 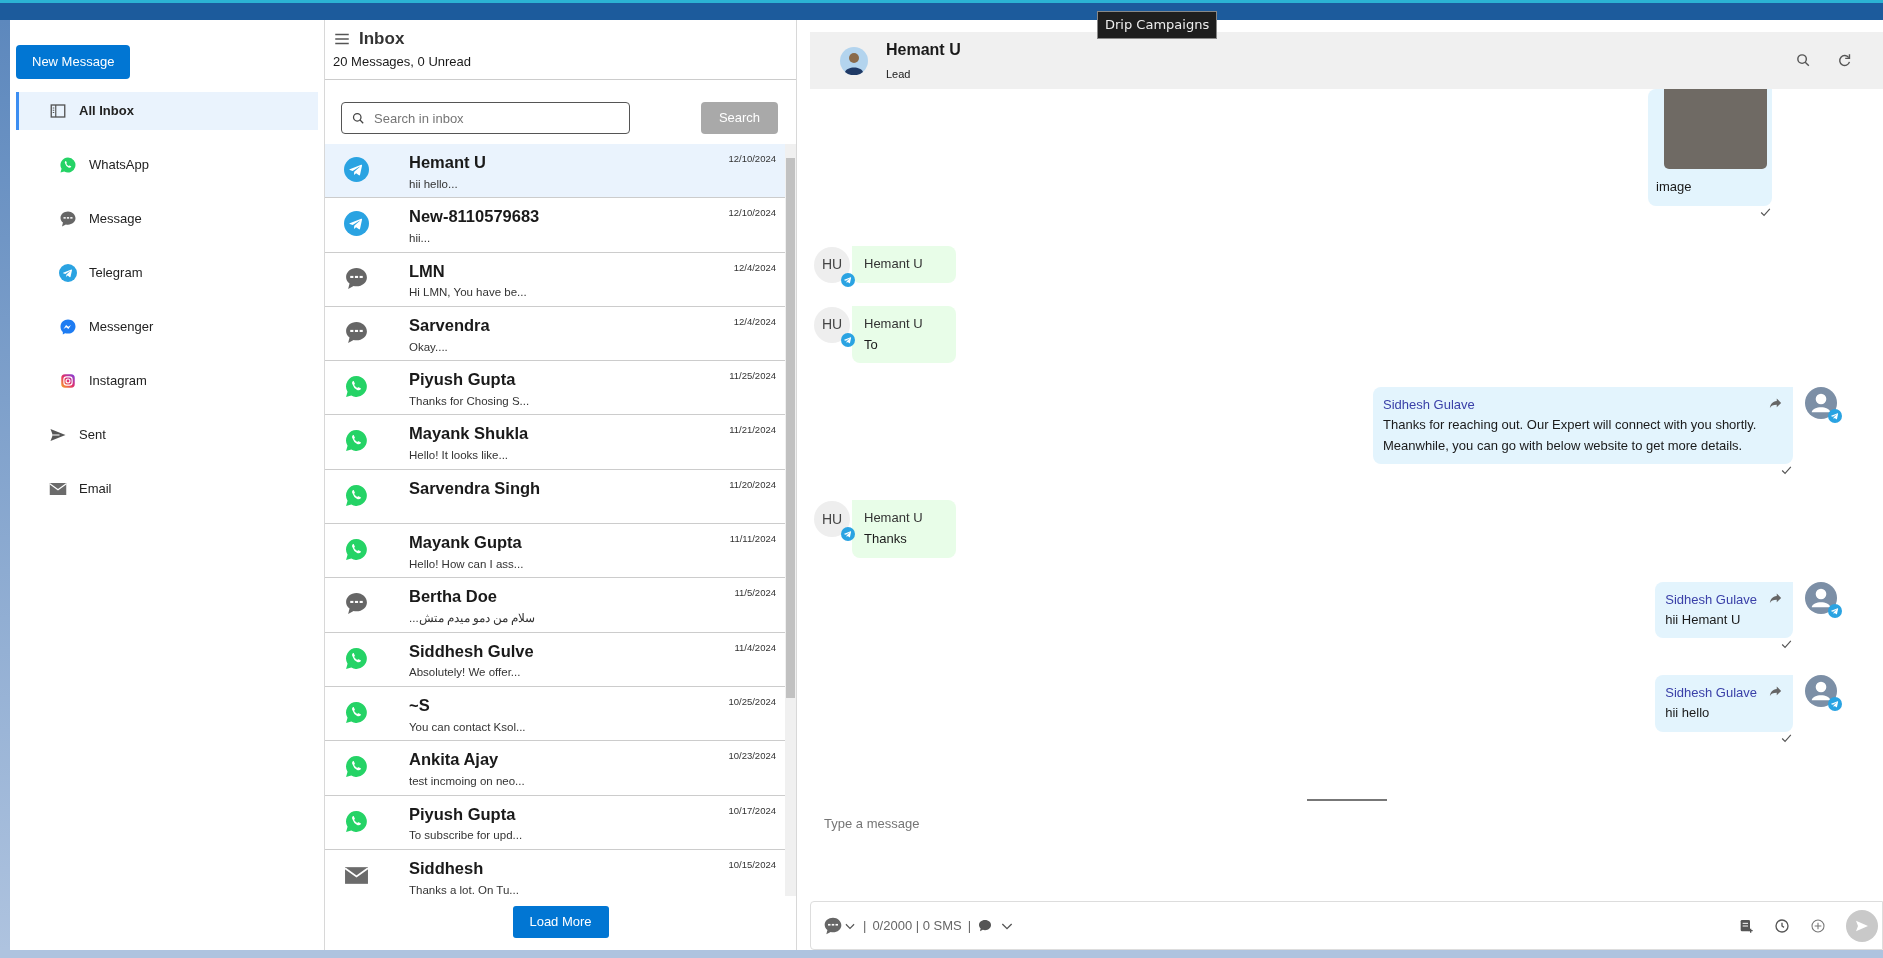 I want to click on sidebar-item: Message, so click(x=167, y=218).